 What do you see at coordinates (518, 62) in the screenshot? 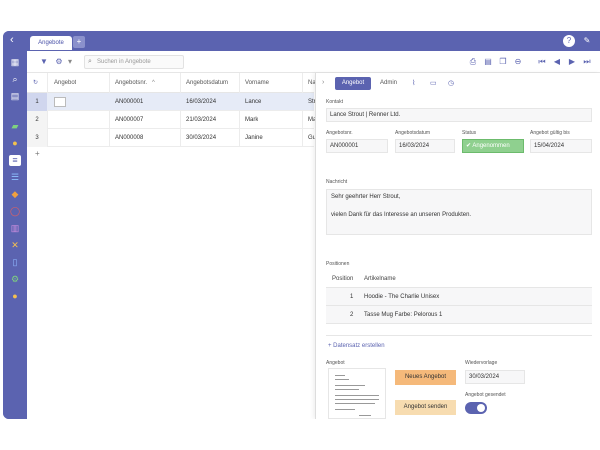
I see `cancel-icon: ⊖` at bounding box center [518, 62].